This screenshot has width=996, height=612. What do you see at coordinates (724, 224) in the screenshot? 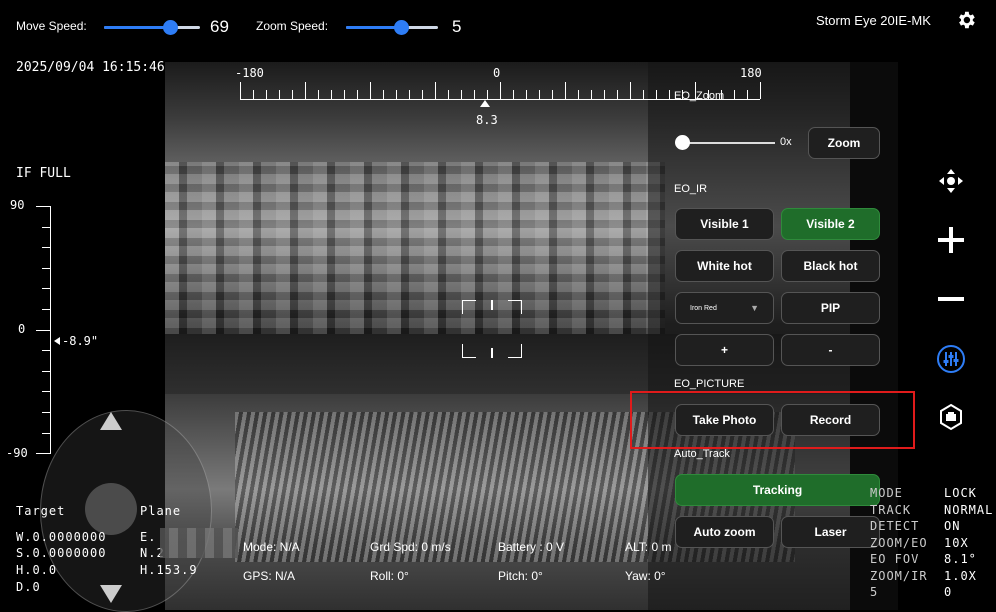
I see `visible-1-button: Visible 1` at bounding box center [724, 224].